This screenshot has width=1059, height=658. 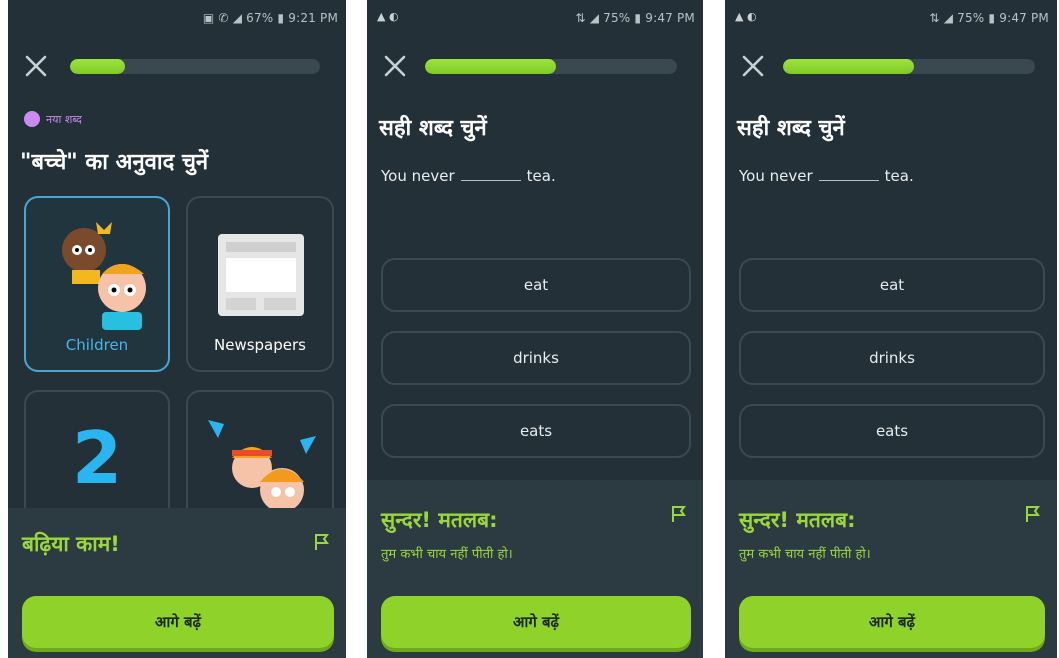 I want to click on choice-label: Newspapers, so click(x=260, y=345).